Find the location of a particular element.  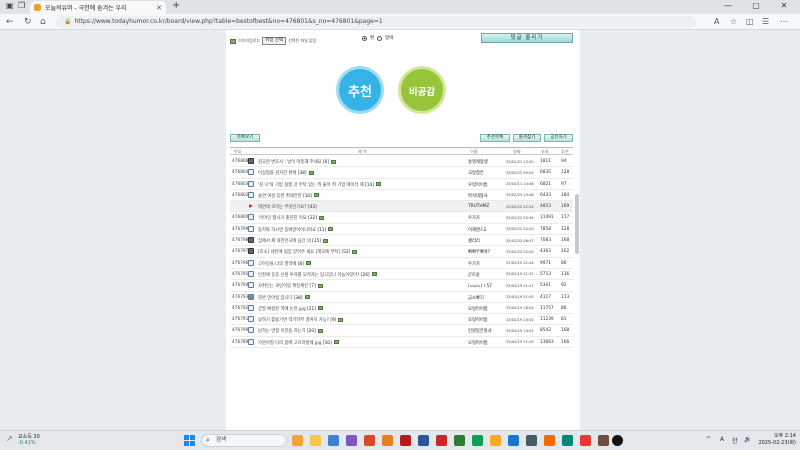

taskbar-app-settings-icon is located at coordinates (531, 440).